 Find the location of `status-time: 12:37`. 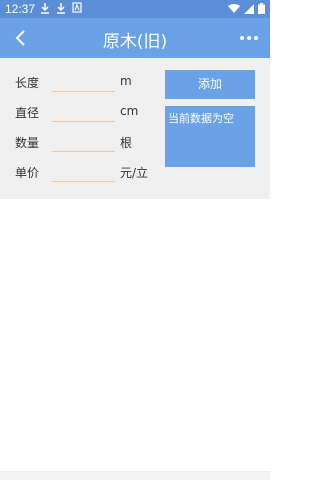

status-time: 12:37 is located at coordinates (20, 9).